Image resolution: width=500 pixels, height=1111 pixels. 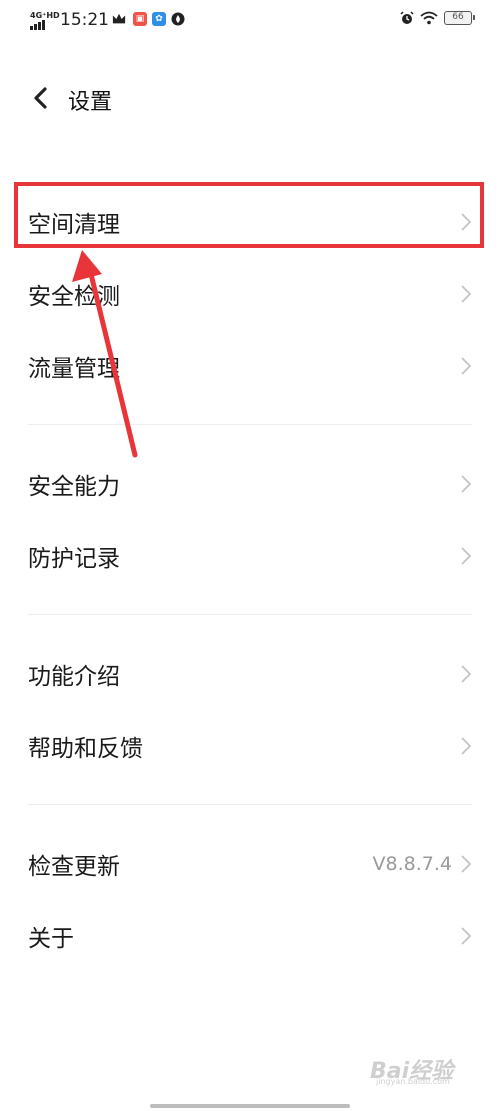 I want to click on watermark: Bai经验 jingyan.baidu.com, so click(x=420, y=1068).